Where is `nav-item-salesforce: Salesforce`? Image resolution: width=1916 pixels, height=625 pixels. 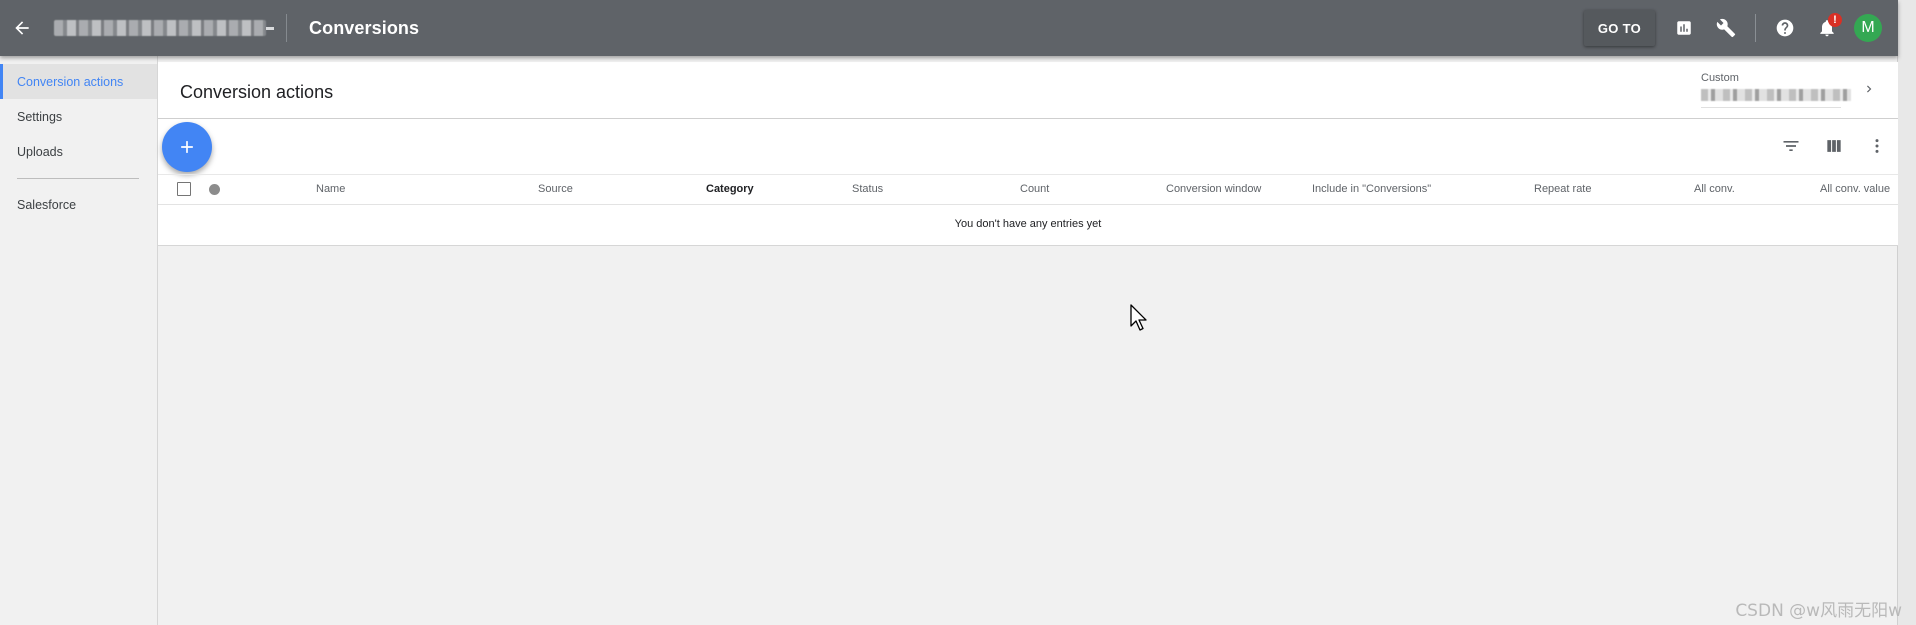 nav-item-salesforce: Salesforce is located at coordinates (78, 204).